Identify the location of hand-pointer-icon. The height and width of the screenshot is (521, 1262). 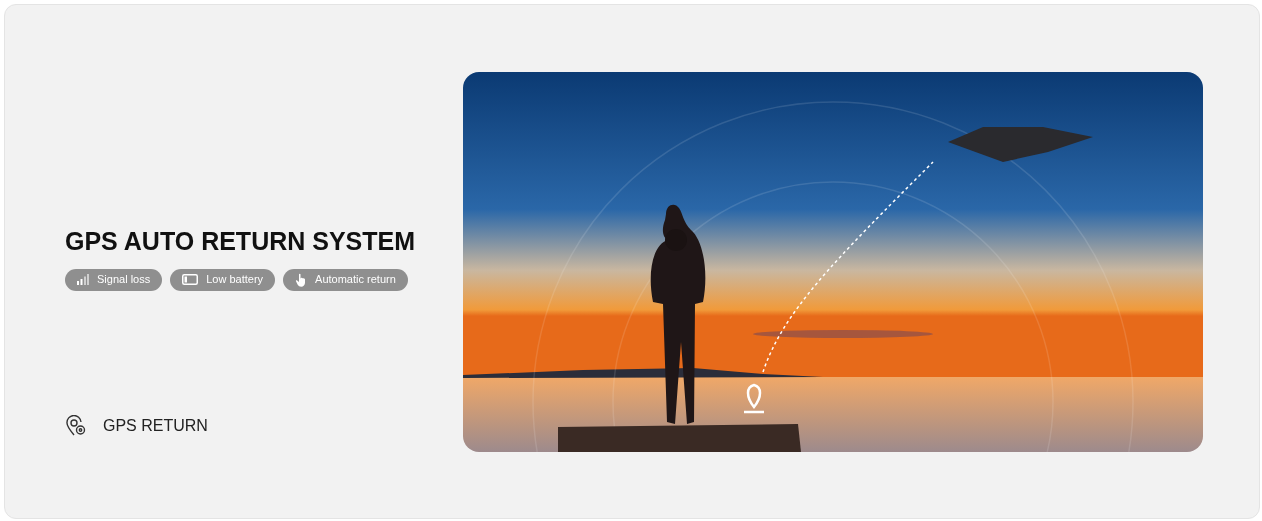
(301, 279).